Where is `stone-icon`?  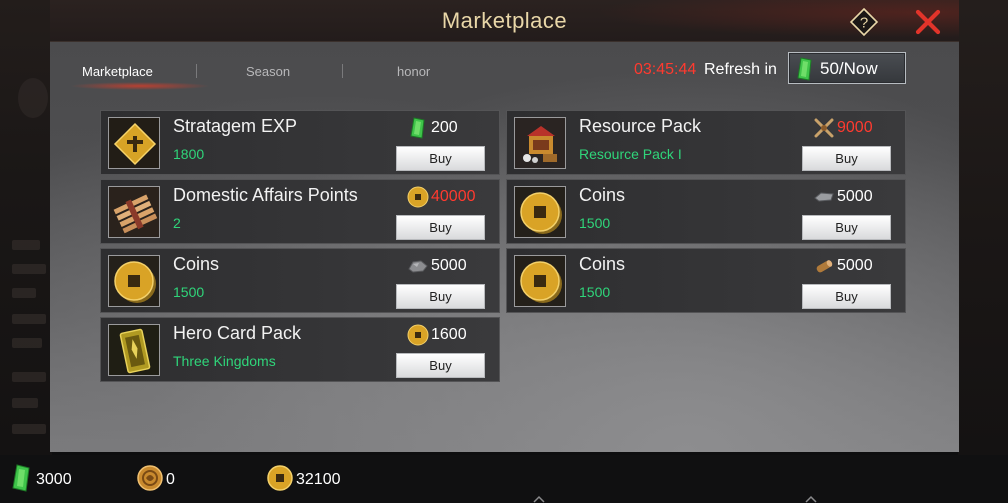 stone-icon is located at coordinates (418, 266).